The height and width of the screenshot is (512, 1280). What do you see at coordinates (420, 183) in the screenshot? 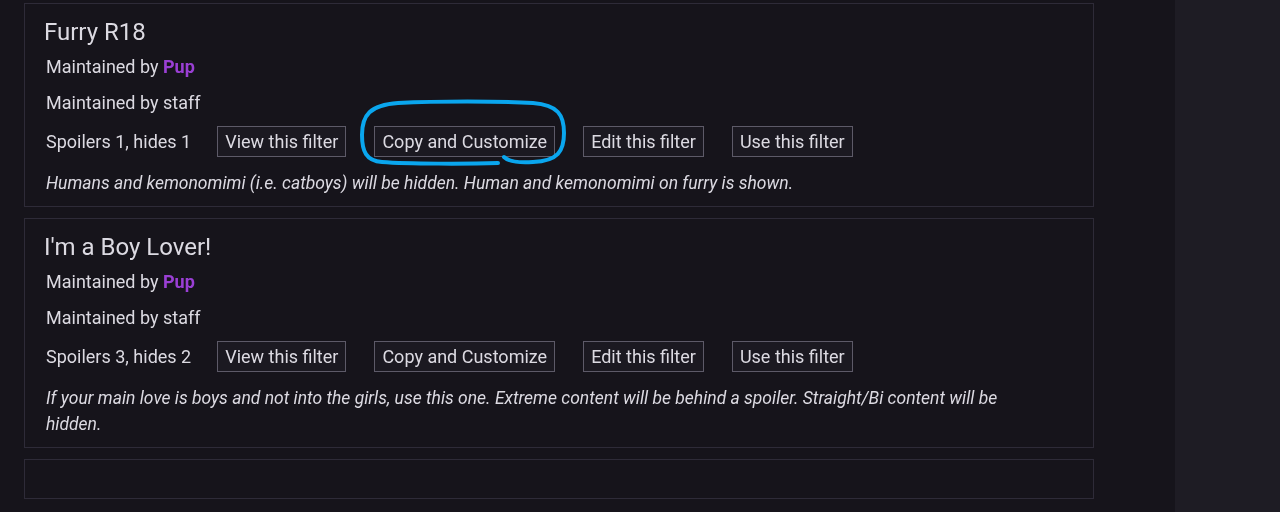
I see `filter-description: Humans and kemonomimi (i.e. catboys) will be hidden. Human and kemonomimi on furry is shown.` at bounding box center [420, 183].